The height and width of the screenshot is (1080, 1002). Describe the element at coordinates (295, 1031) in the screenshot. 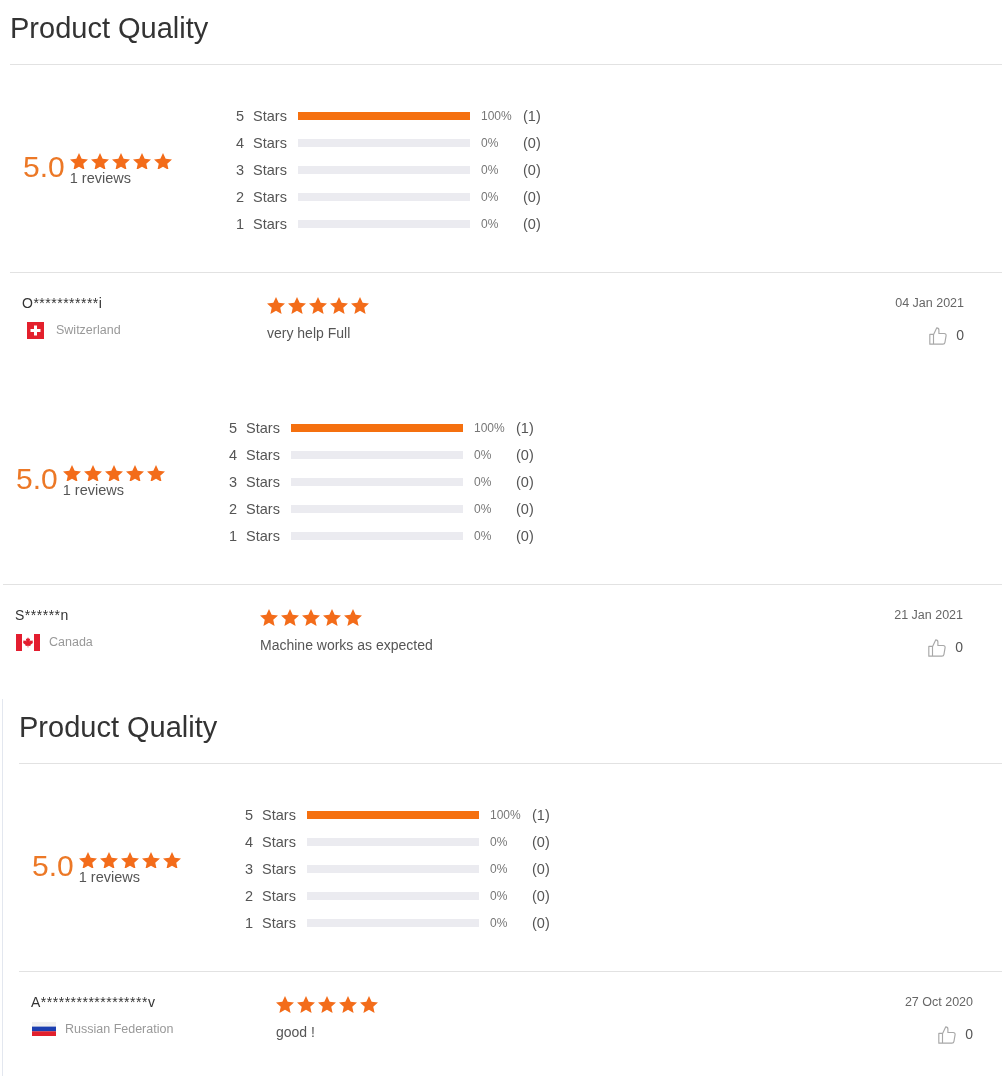

I see `review-text: good !` at that location.